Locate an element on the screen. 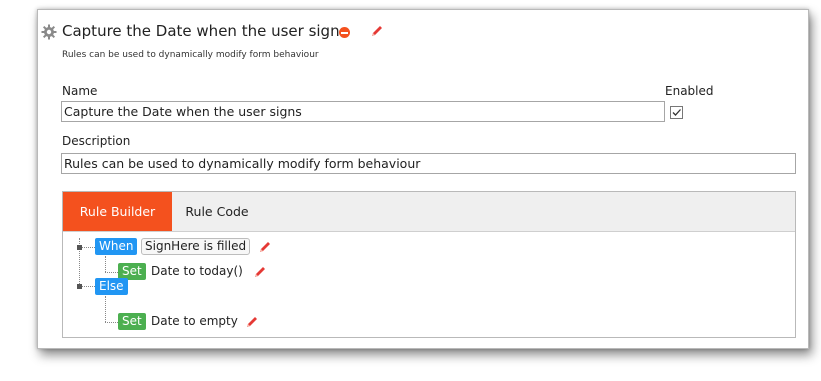  else-badge: Else is located at coordinates (111, 286).